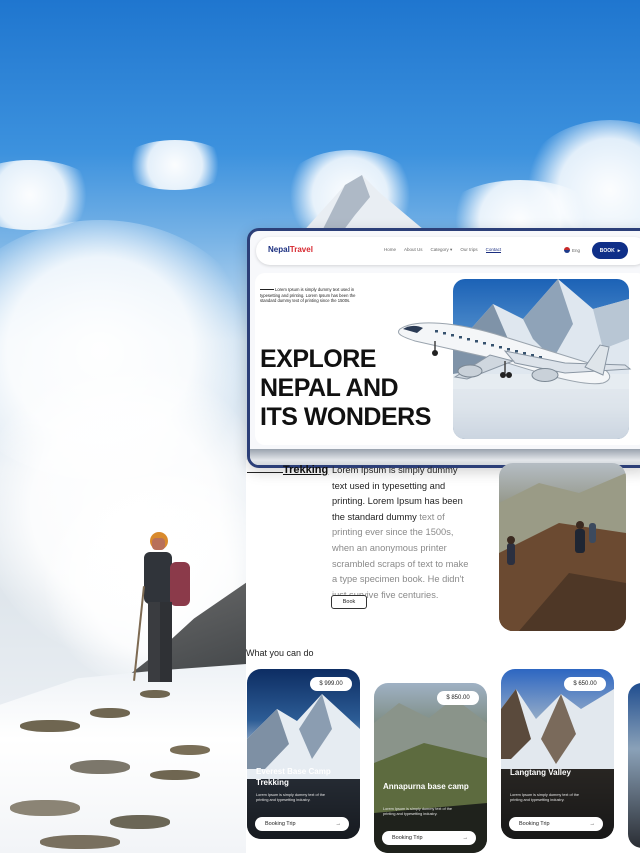  I want to click on nav-category: Category ▾, so click(442, 250).